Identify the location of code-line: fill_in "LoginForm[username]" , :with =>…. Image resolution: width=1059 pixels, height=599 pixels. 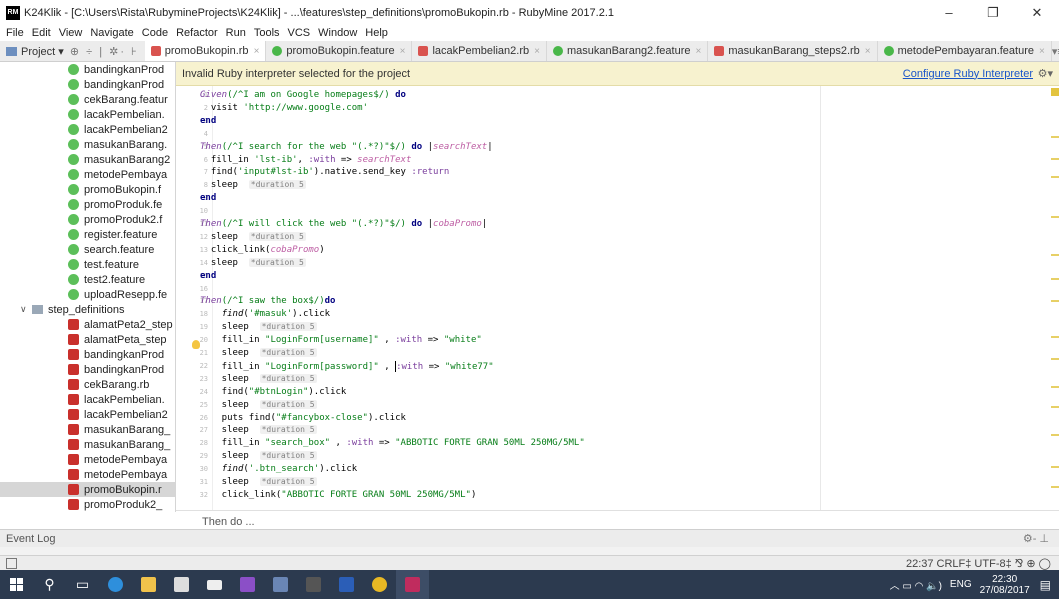
(341, 341).